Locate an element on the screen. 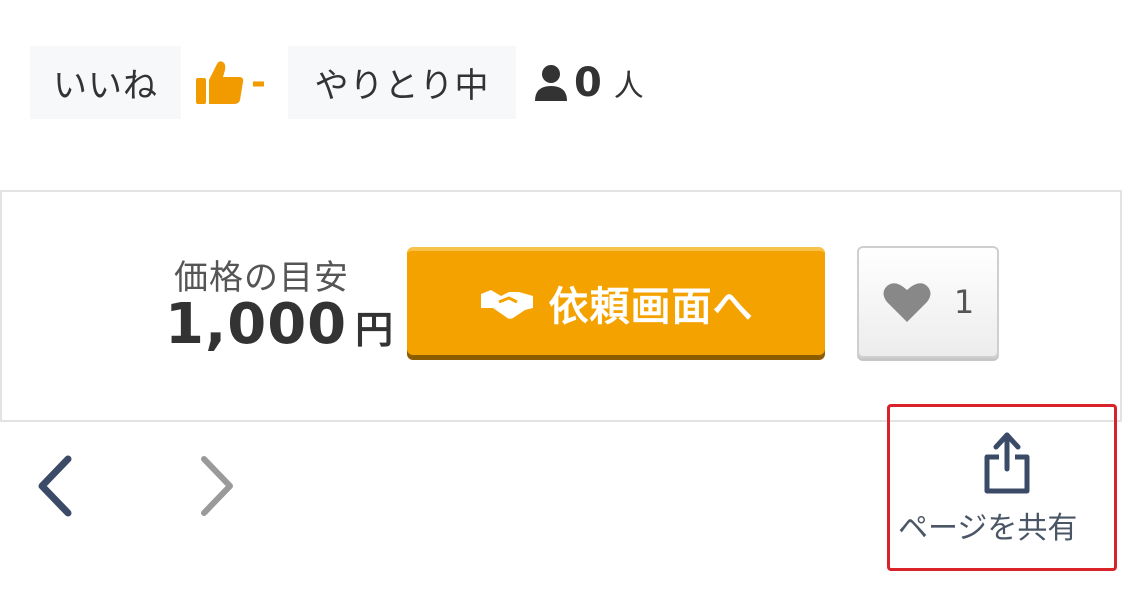 The width and height of the screenshot is (1125, 595). share-label: ページを共有 is located at coordinates (988, 528).